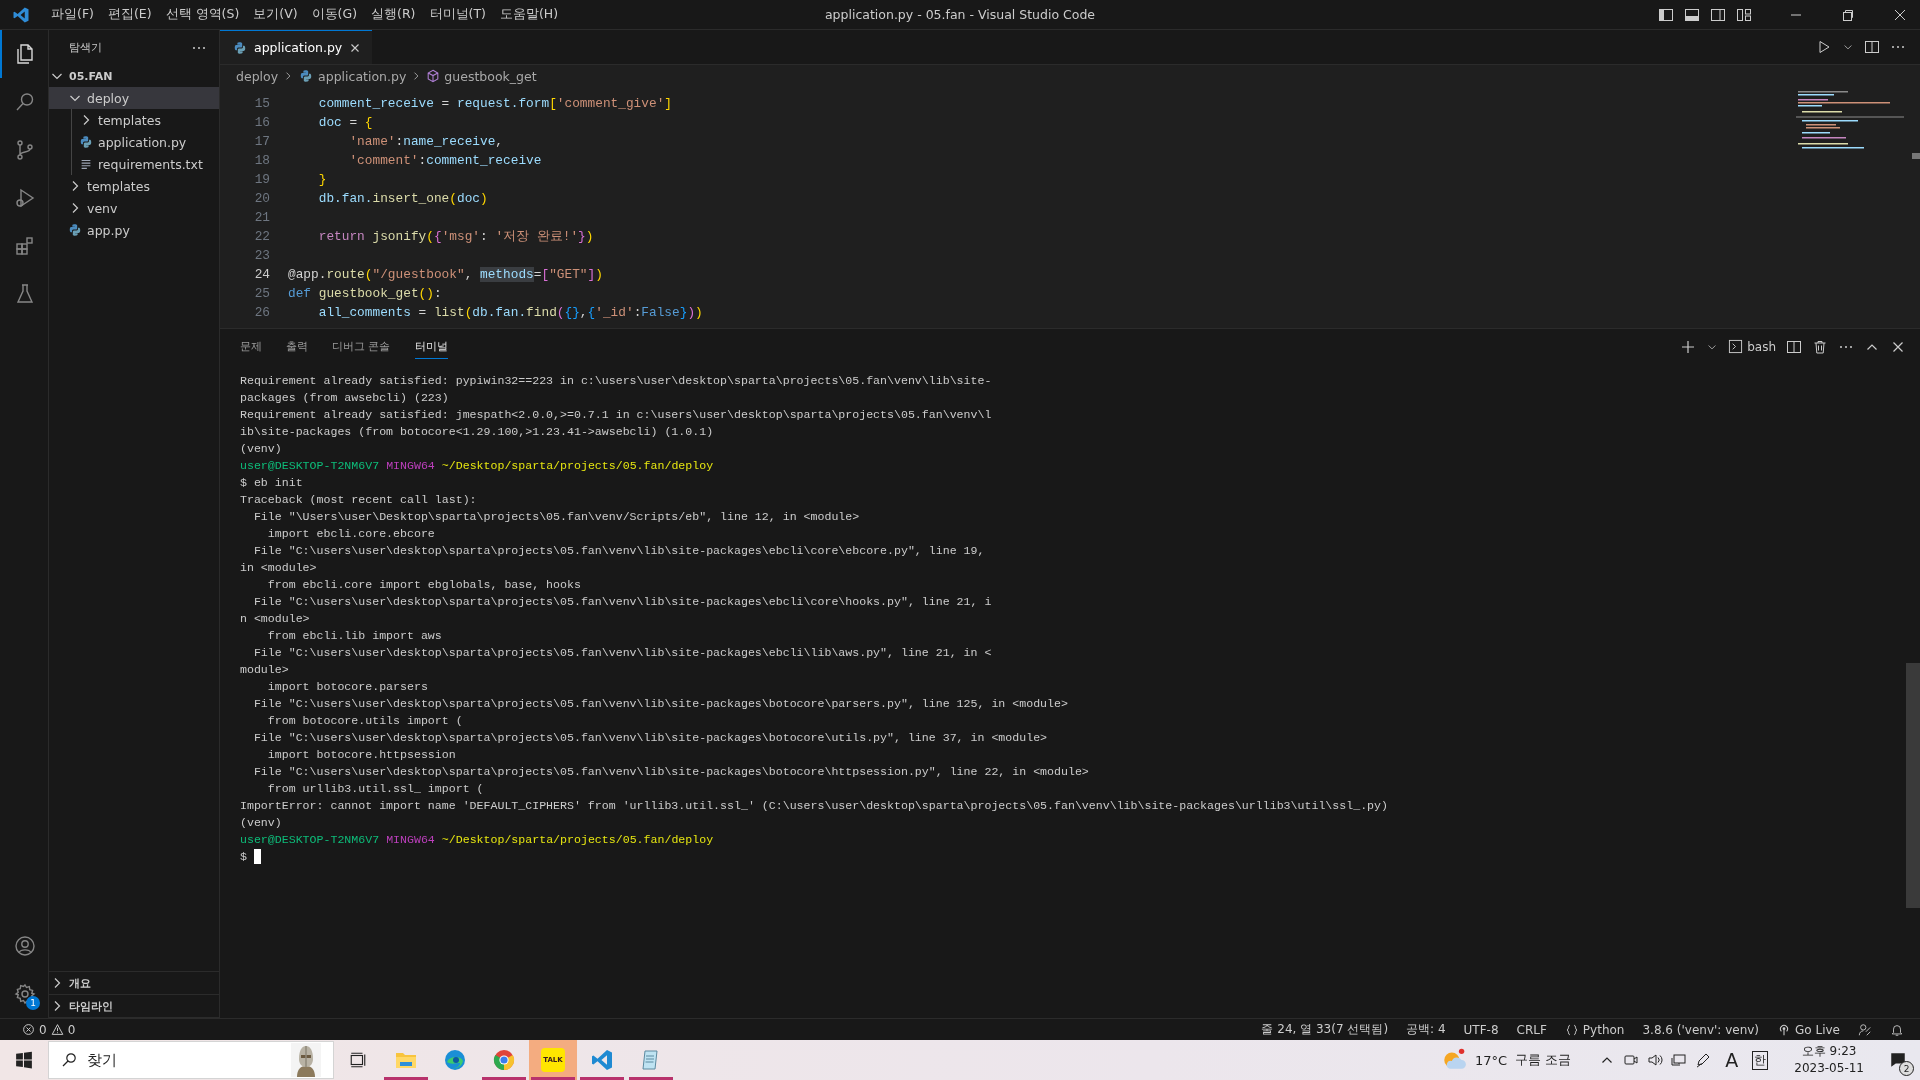  Describe the element at coordinates (393, 14) in the screenshot. I see `menu-item: 실행(R)` at that location.